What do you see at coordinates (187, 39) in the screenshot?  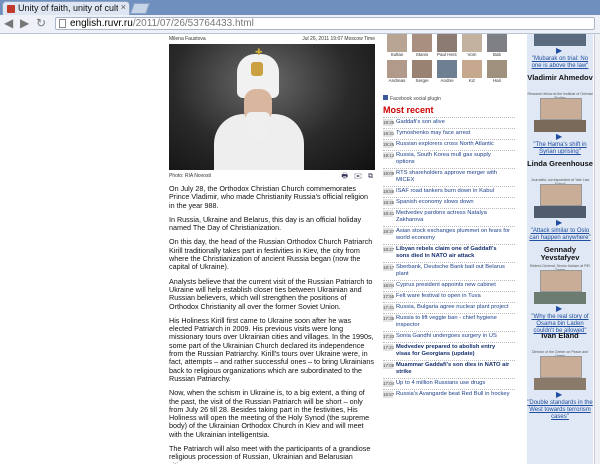 I see `article-author: Milena Faustova` at bounding box center [187, 39].